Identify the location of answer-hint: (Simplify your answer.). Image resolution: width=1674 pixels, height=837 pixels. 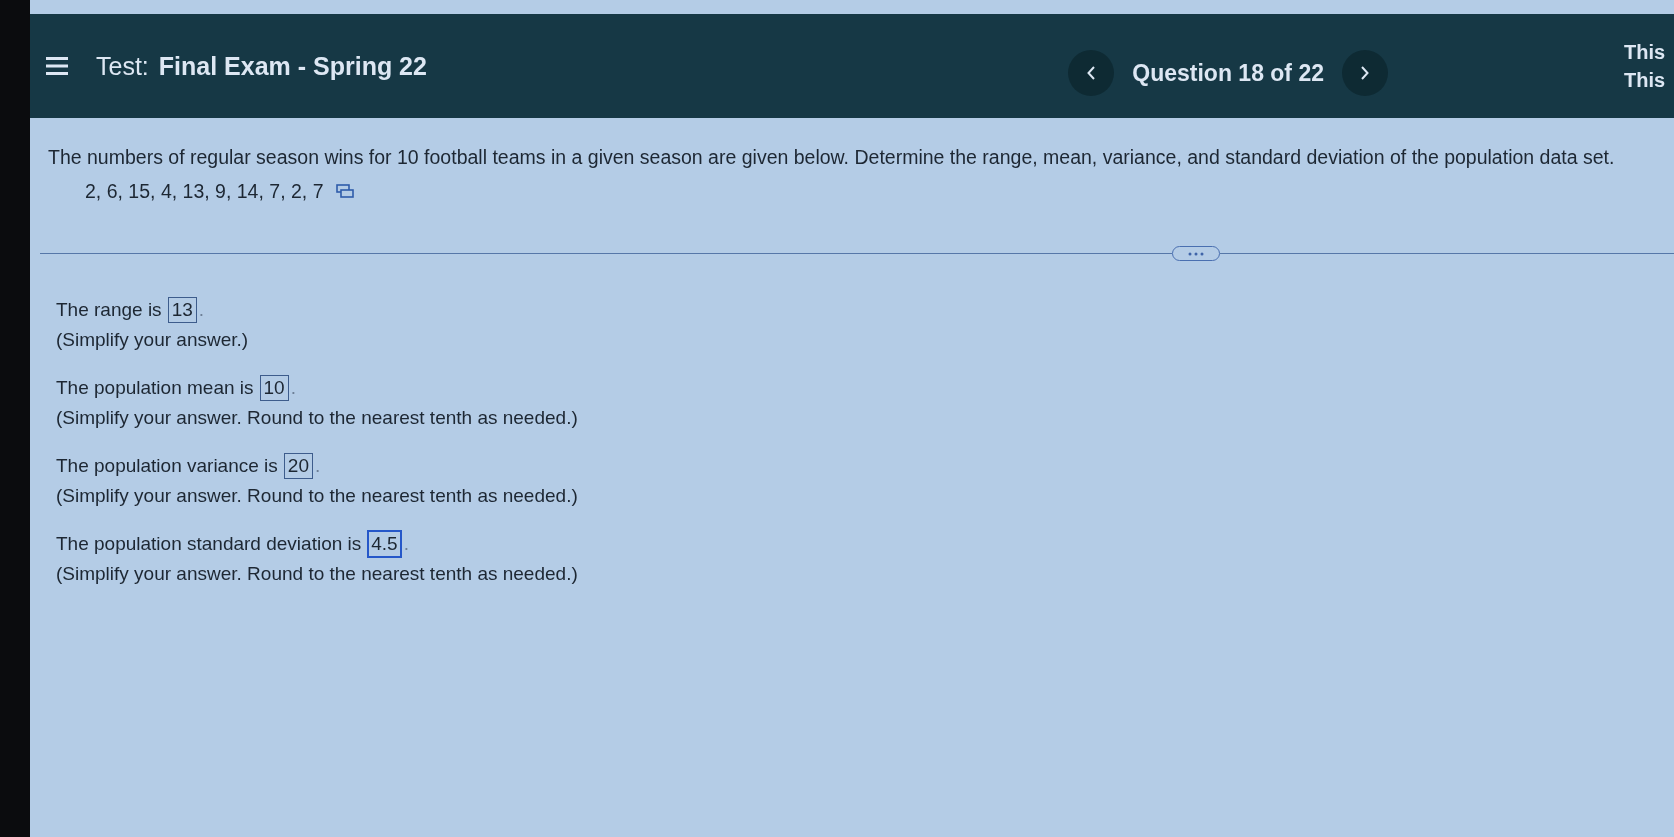
(153, 340).